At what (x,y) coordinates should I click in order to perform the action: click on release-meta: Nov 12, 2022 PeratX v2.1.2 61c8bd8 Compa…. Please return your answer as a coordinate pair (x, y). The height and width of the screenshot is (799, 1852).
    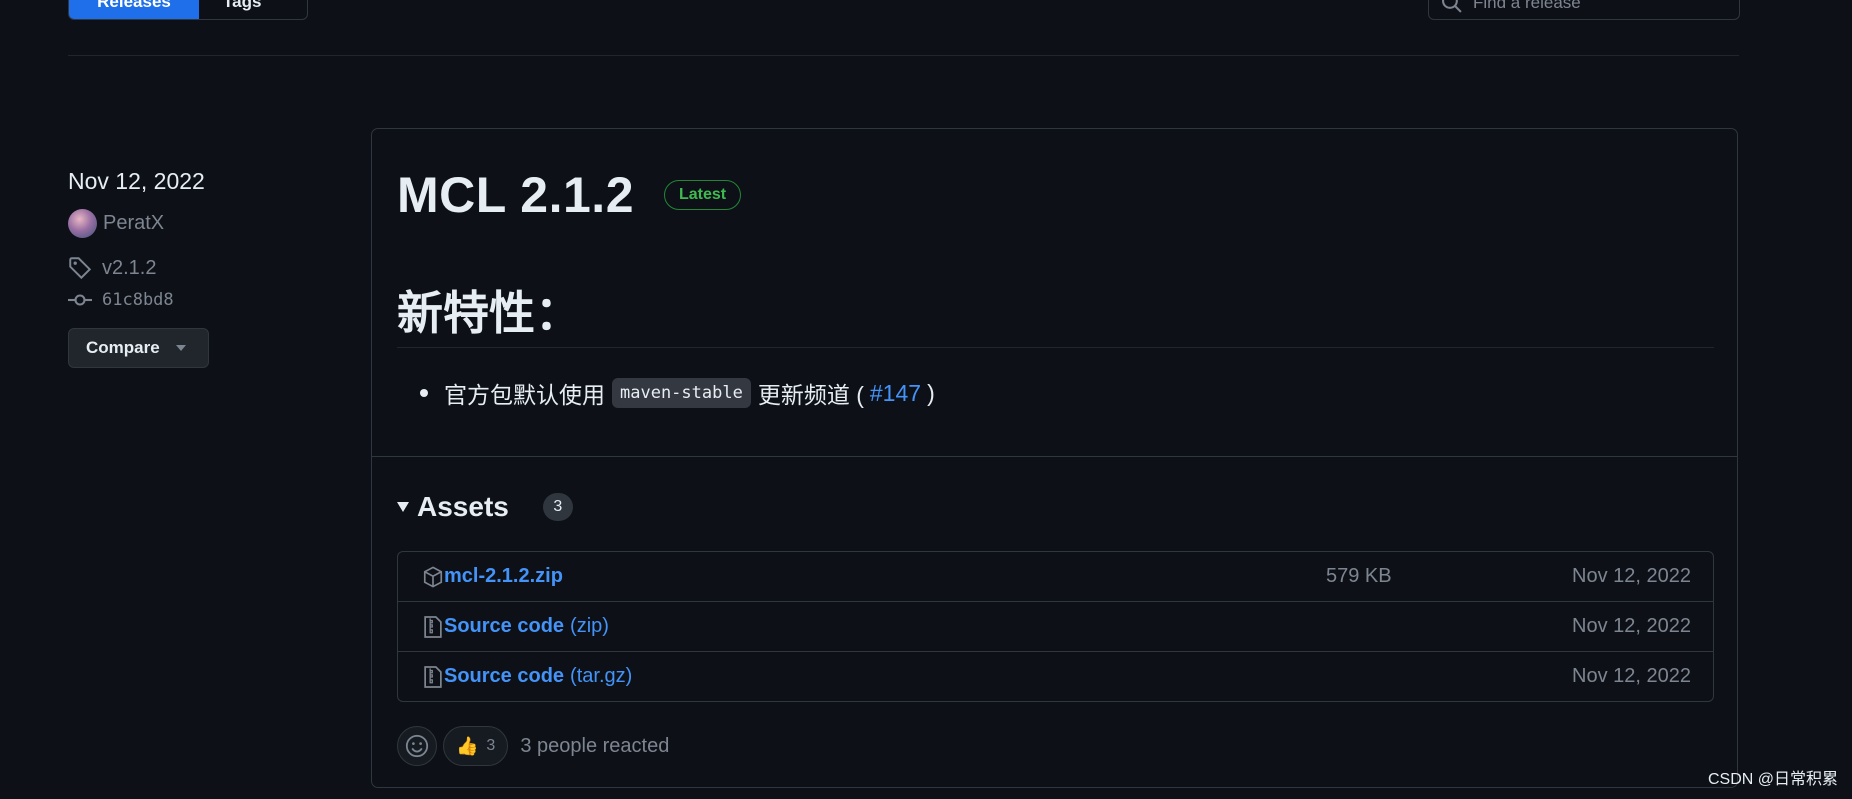
    Looking at the image, I should click on (198, 268).